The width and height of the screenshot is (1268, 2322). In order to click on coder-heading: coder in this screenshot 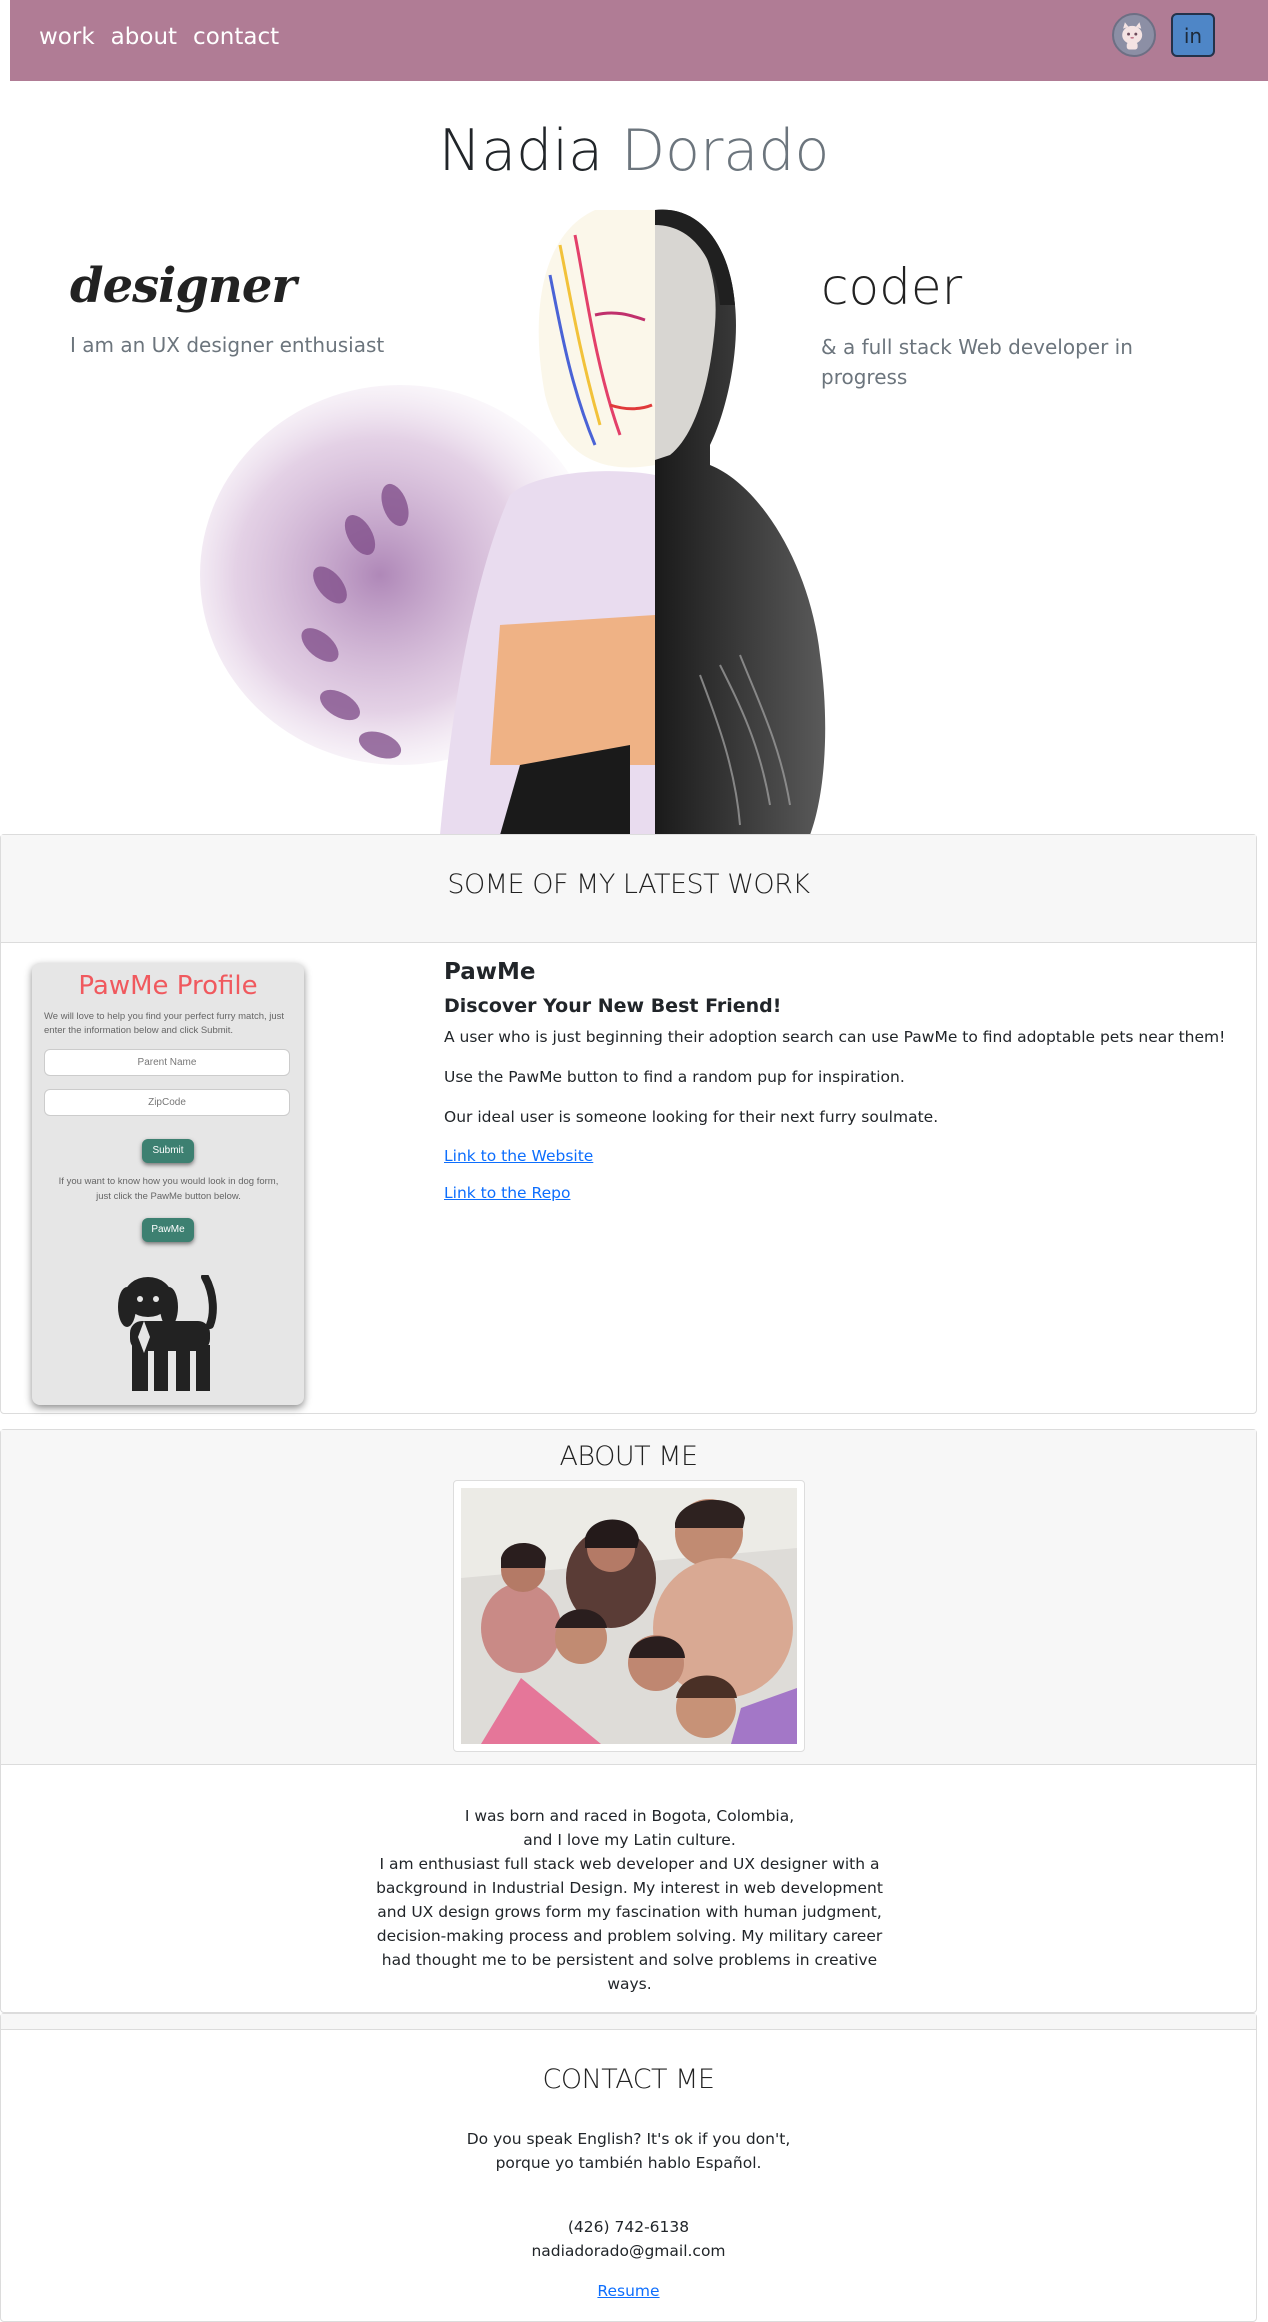, I will do `click(892, 287)`.